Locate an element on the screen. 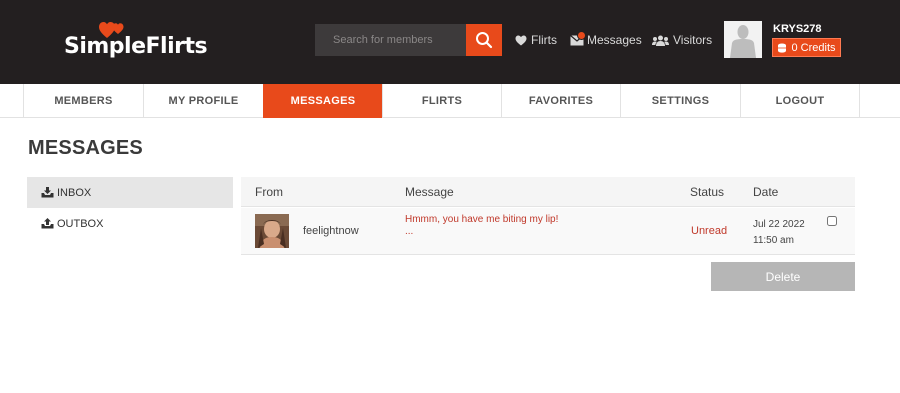  sidebar-item-inbox: INBOX is located at coordinates (130, 192).